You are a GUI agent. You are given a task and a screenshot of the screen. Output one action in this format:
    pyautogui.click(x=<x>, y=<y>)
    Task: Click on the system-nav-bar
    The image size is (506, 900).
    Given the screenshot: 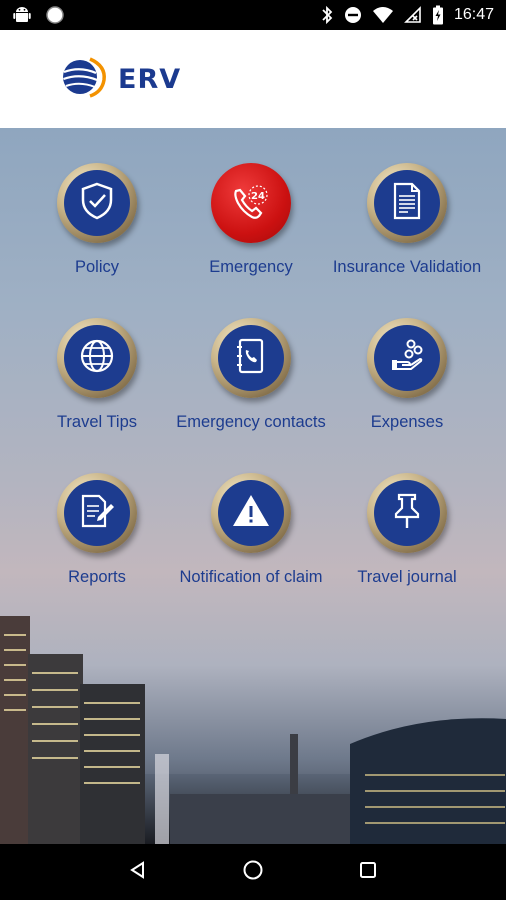 What is the action you would take?
    pyautogui.click(x=253, y=872)
    